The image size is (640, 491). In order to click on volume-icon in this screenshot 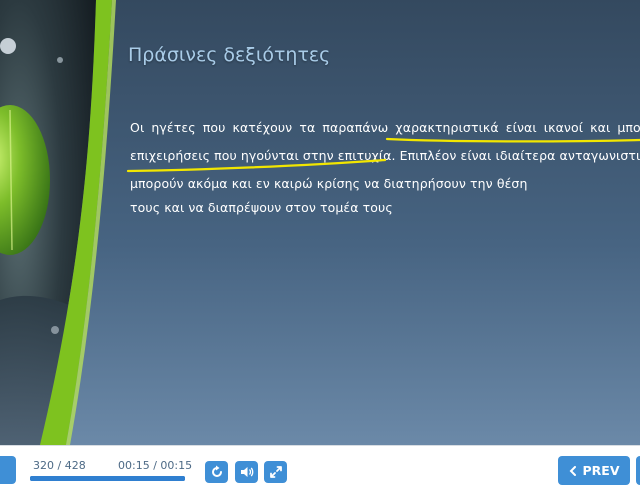, I will do `click(246, 472)`.